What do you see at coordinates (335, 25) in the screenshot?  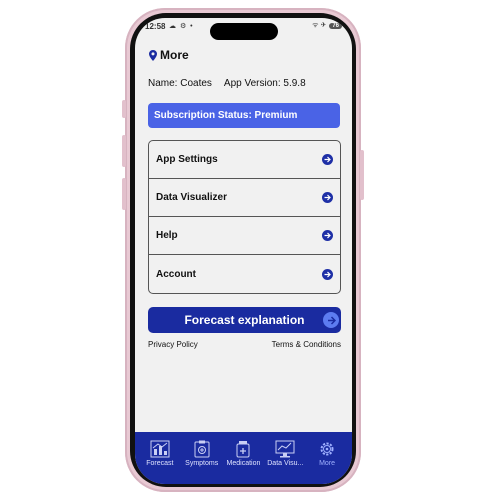 I see `battery-icon: 76` at bounding box center [335, 25].